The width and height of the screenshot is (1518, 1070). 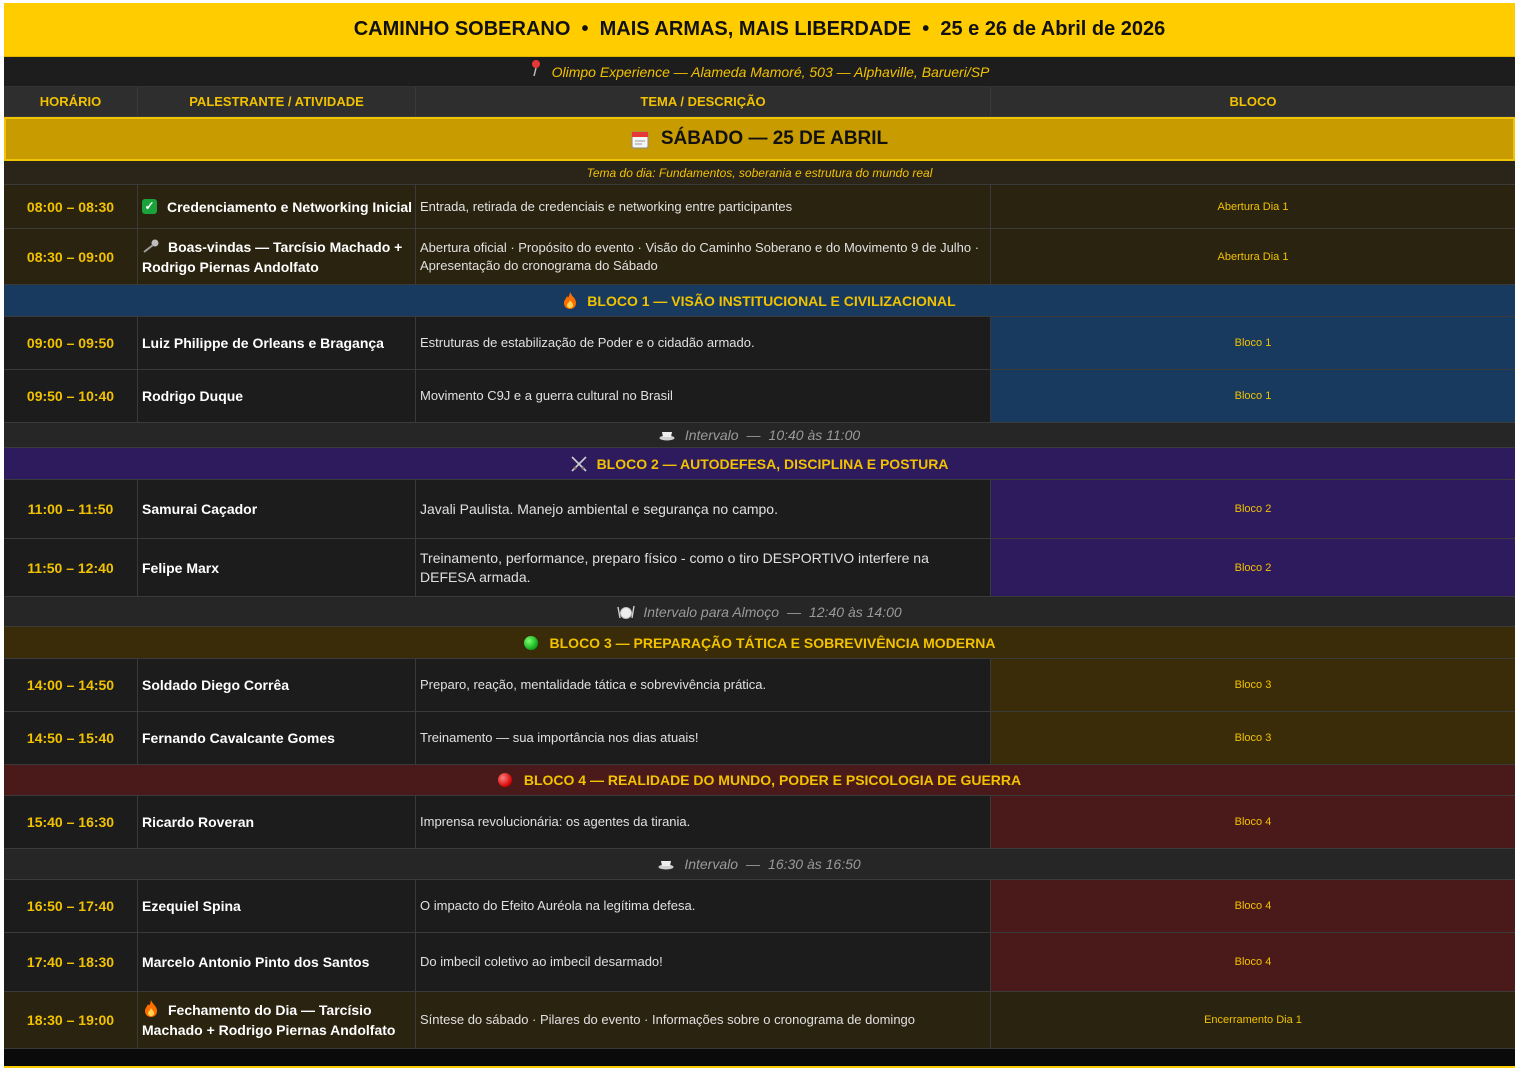 What do you see at coordinates (504, 780) in the screenshot?
I see `red-circle-icon` at bounding box center [504, 780].